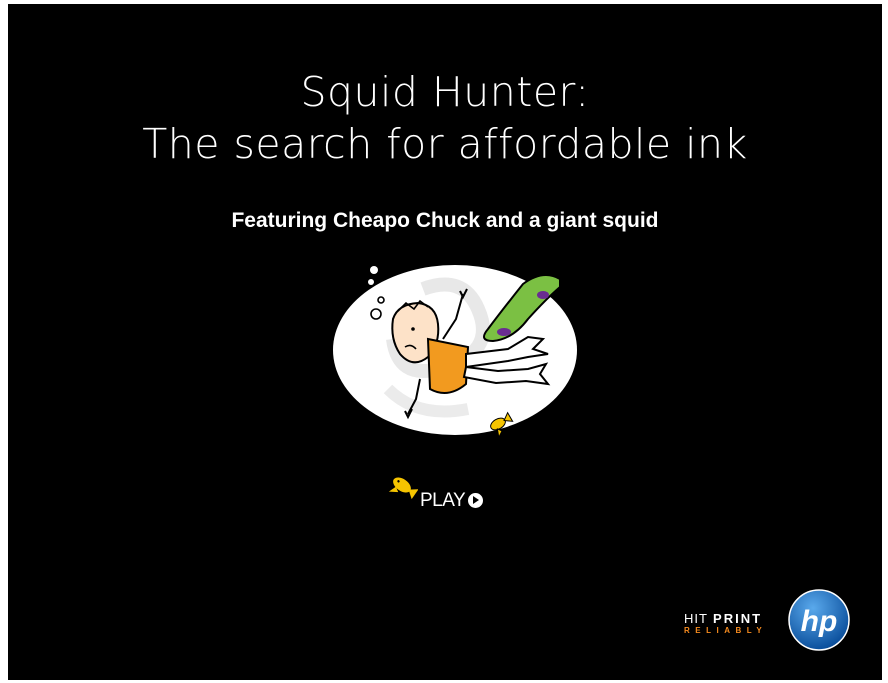  Describe the element at coordinates (475, 500) in the screenshot. I see `play-circle-icon` at that location.